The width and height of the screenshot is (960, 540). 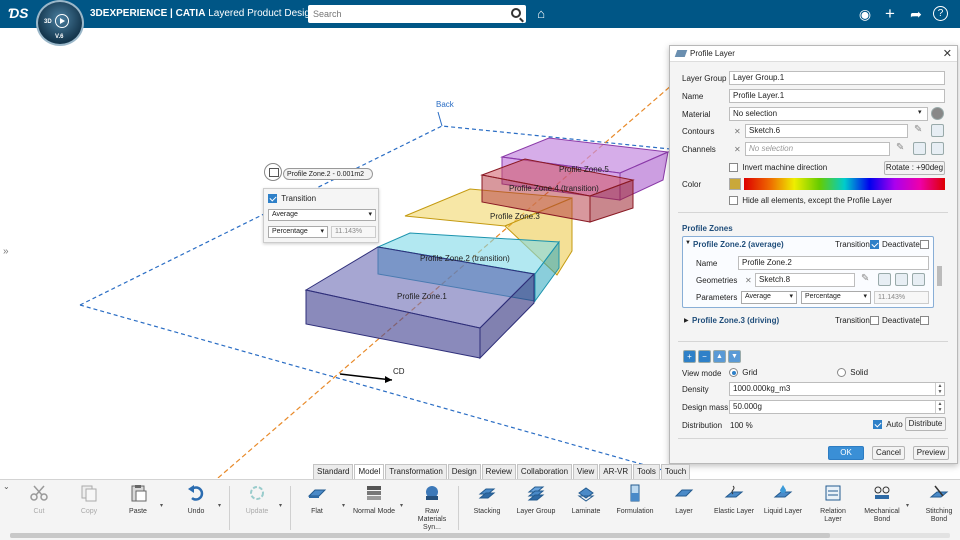 I want to click on contours-field: Sketch.6, so click(x=826, y=131).